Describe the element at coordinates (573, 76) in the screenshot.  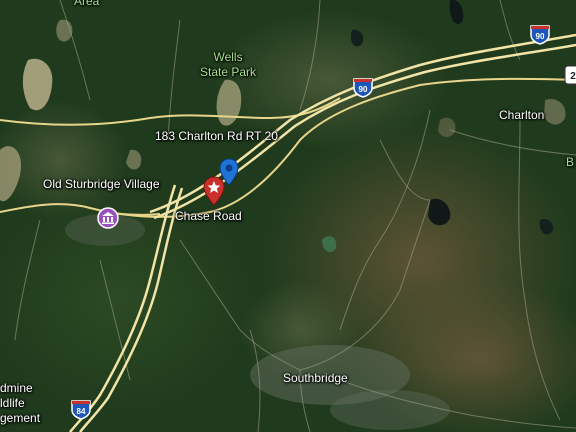
I see `route-shield-number: 2` at that location.